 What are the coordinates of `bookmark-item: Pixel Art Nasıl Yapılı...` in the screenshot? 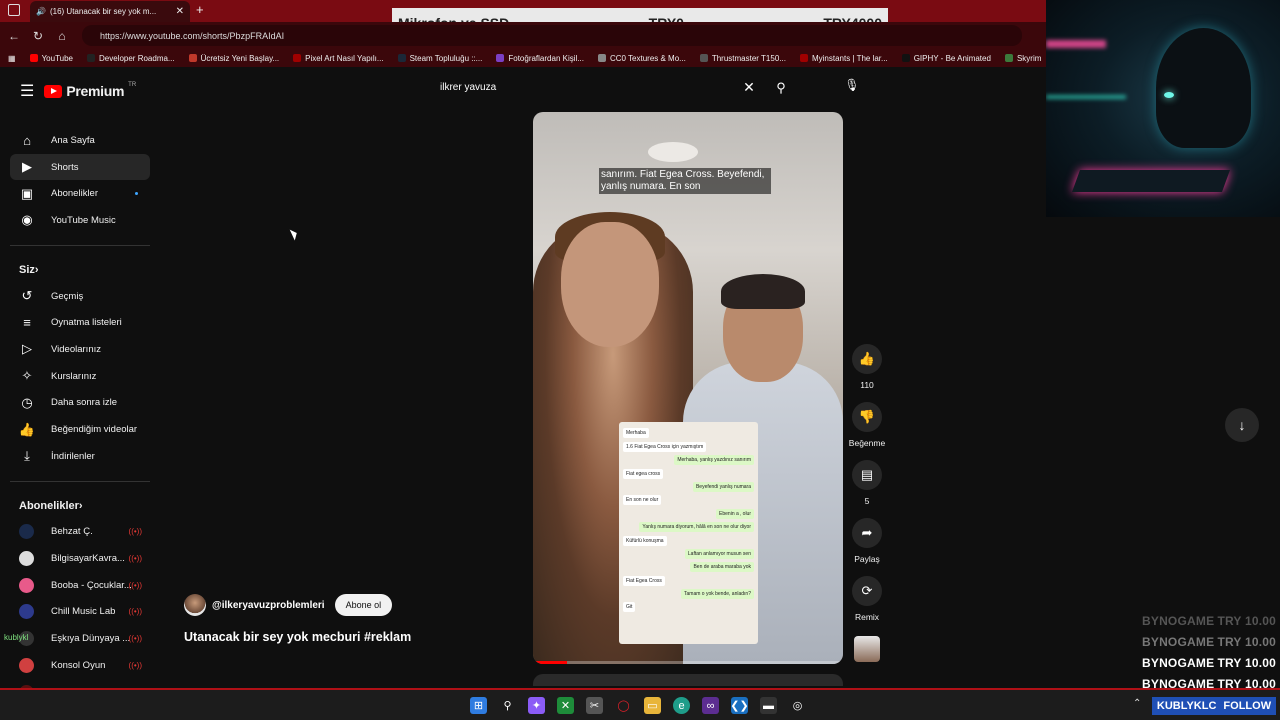 It's located at (338, 58).